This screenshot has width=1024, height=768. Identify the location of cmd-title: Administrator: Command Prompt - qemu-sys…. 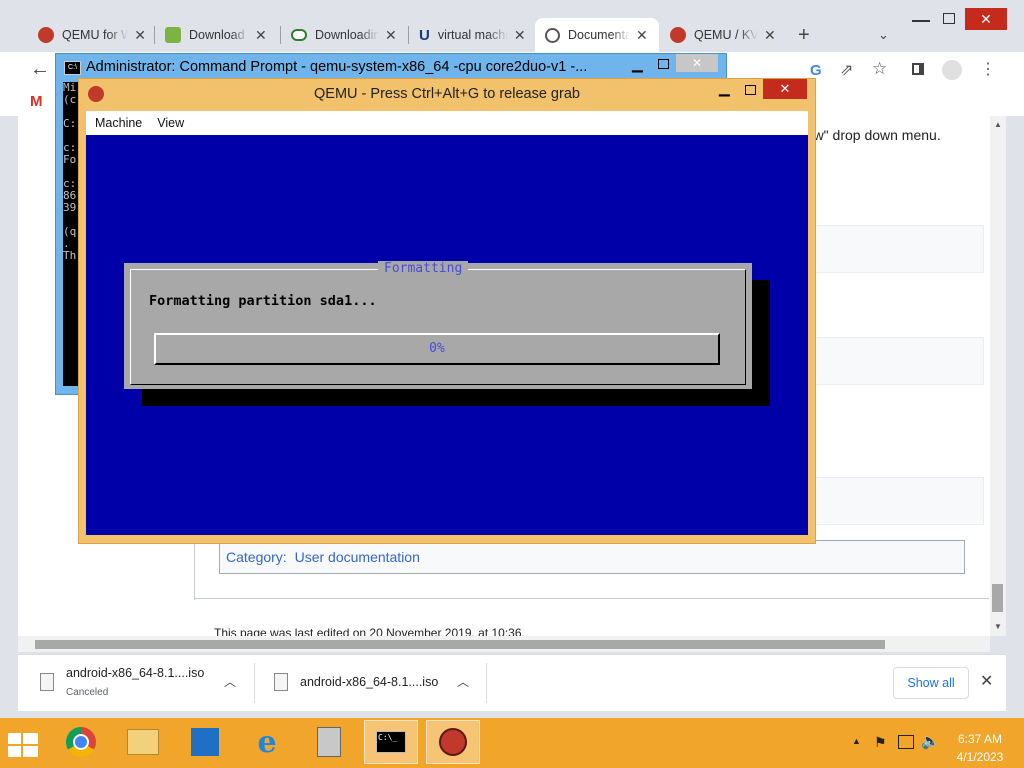
(337, 67).